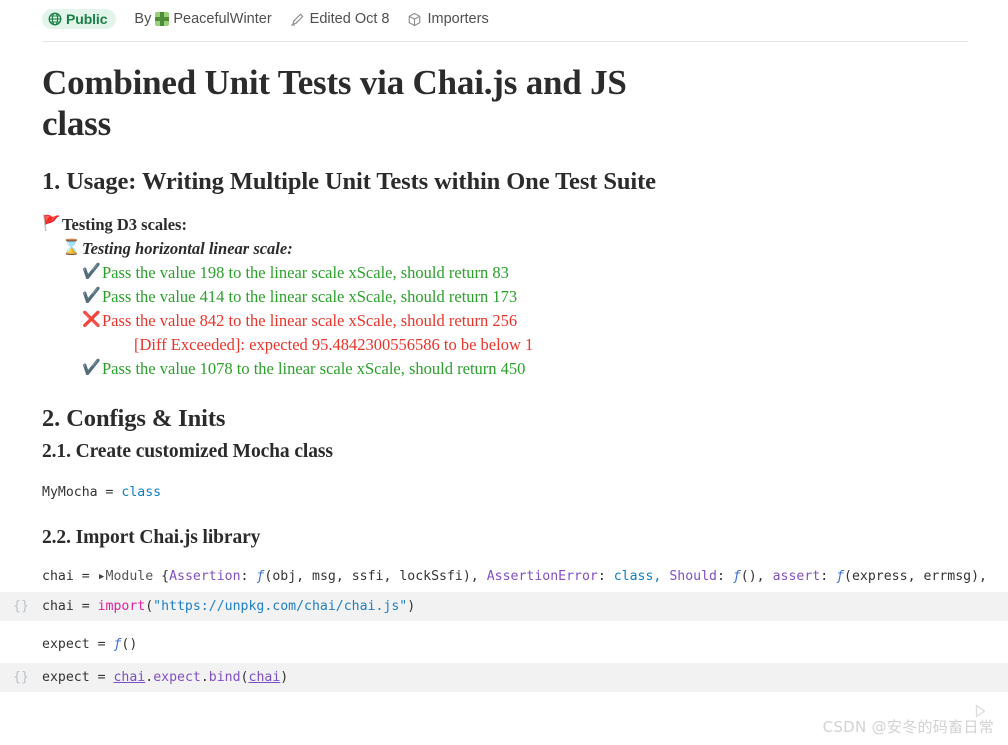 Image resolution: width=1008 pixels, height=745 pixels. What do you see at coordinates (375, 576) in the screenshot?
I see `chai-val-assertion: (obj, msg, ssfi, lockSsfi),` at bounding box center [375, 576].